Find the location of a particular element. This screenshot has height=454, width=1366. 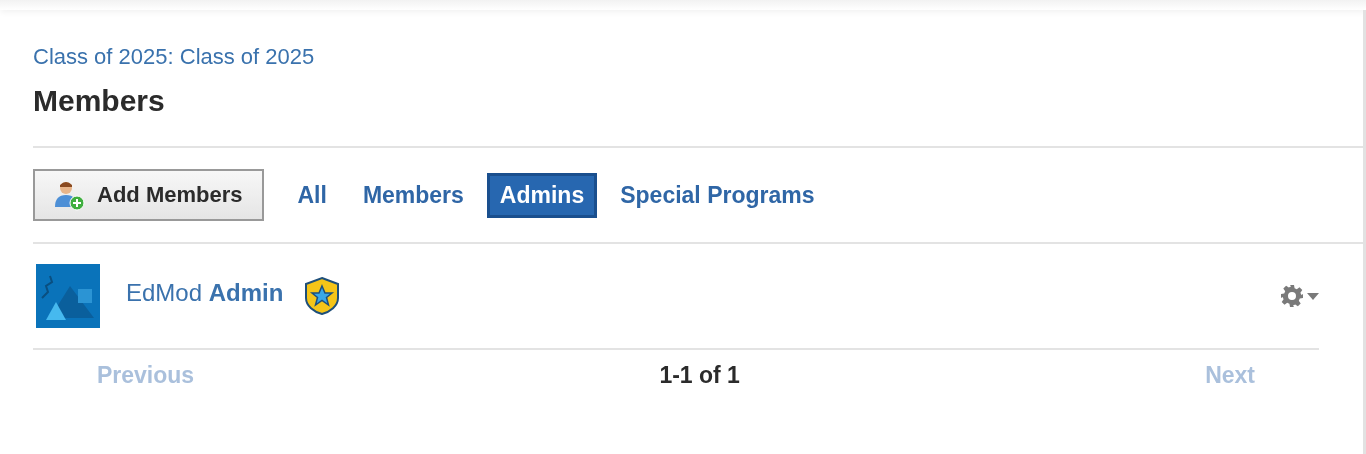

user-add-icon is located at coordinates (69, 195).